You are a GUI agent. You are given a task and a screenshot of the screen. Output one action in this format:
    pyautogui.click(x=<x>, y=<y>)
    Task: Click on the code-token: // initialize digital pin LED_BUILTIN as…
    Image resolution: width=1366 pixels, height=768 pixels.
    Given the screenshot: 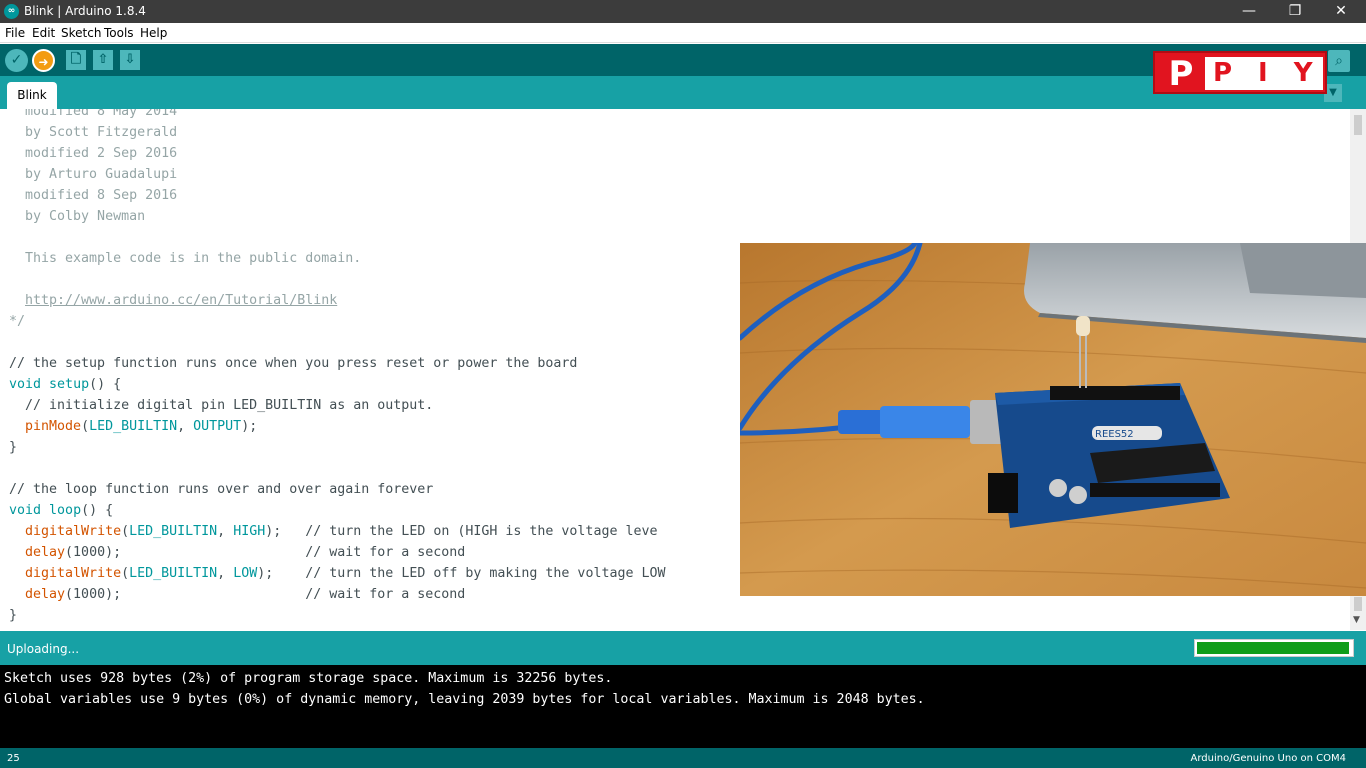 What is the action you would take?
    pyautogui.click(x=221, y=405)
    